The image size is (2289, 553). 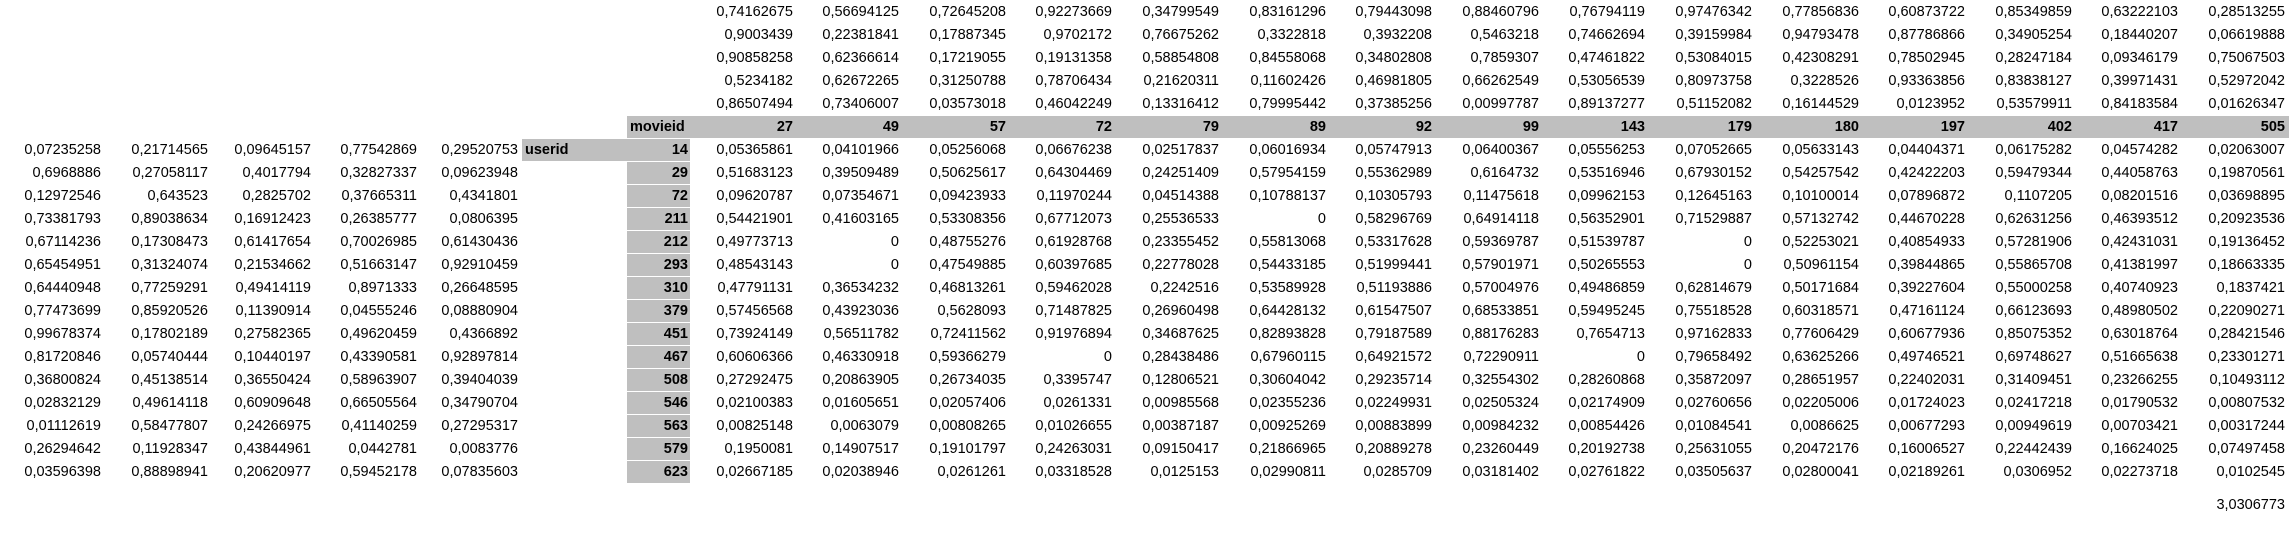 I want to click on cell-value: 0,05633143, so click(x=1808, y=150).